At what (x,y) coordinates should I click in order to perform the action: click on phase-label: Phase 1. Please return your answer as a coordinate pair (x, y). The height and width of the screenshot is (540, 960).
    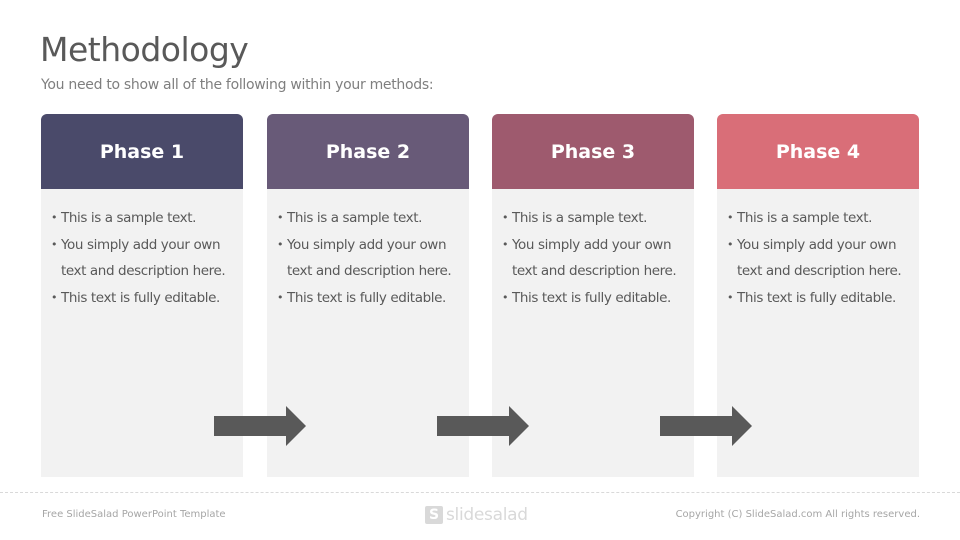
    Looking at the image, I should click on (142, 151).